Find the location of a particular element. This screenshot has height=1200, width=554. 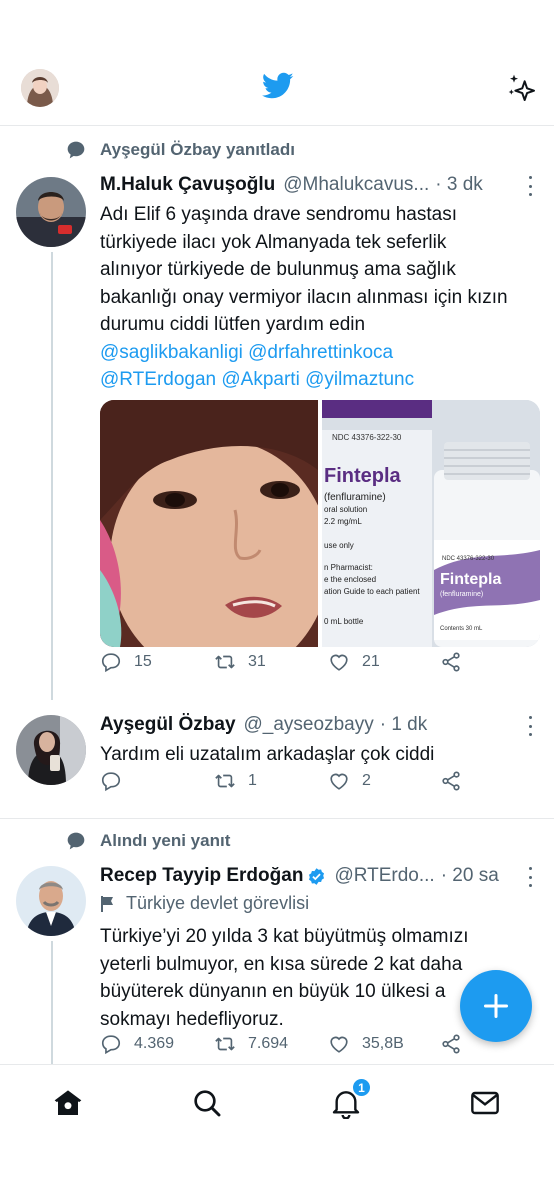

reply-button: 4.369 is located at coordinates (137, 1044).